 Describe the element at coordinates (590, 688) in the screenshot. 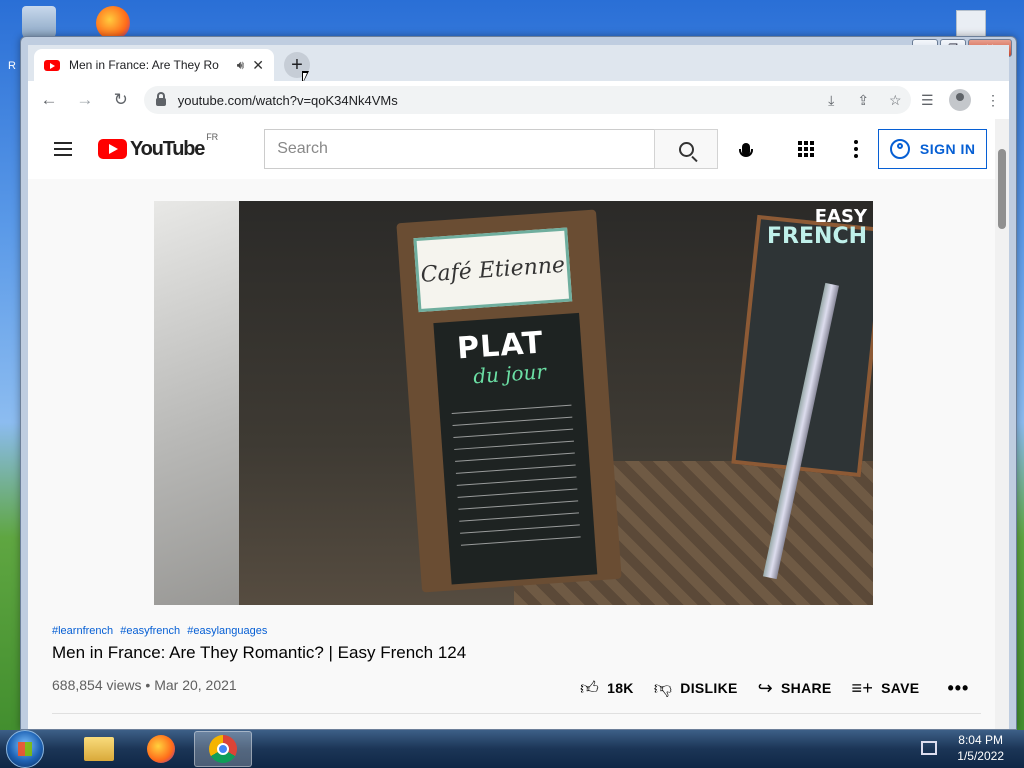

I see `thumbs-up-icon: 👍︎` at that location.